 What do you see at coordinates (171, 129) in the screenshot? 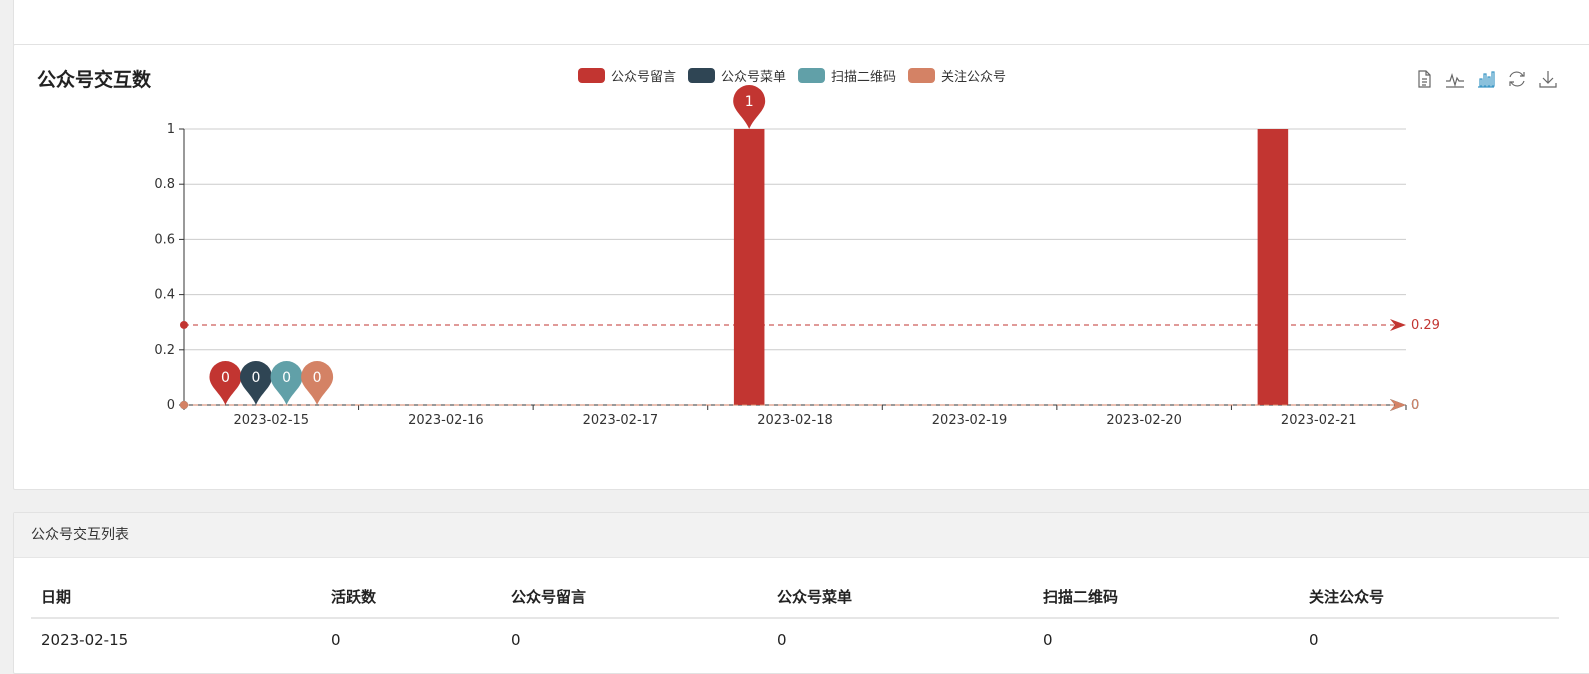
I see `y-tick-label: 1` at bounding box center [171, 129].